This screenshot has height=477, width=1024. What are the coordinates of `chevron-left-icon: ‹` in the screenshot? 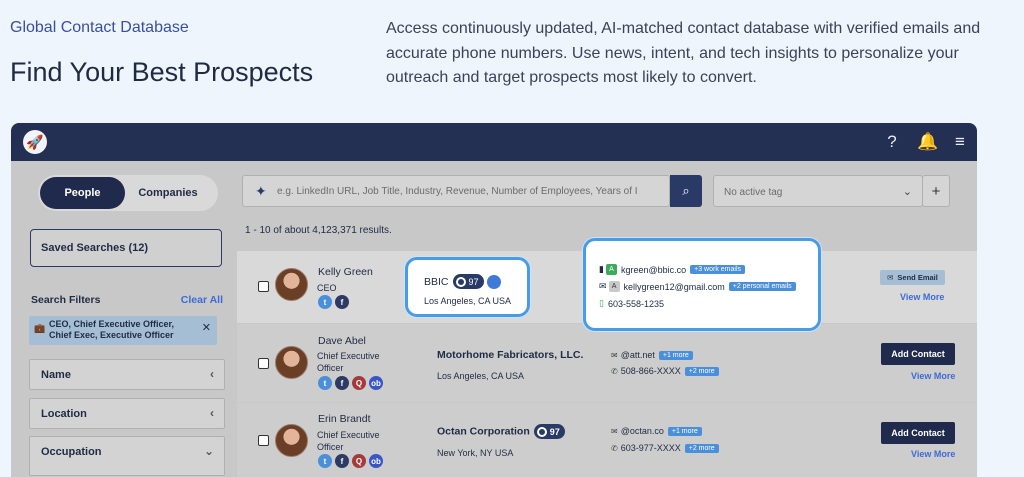 It's located at (212, 374).